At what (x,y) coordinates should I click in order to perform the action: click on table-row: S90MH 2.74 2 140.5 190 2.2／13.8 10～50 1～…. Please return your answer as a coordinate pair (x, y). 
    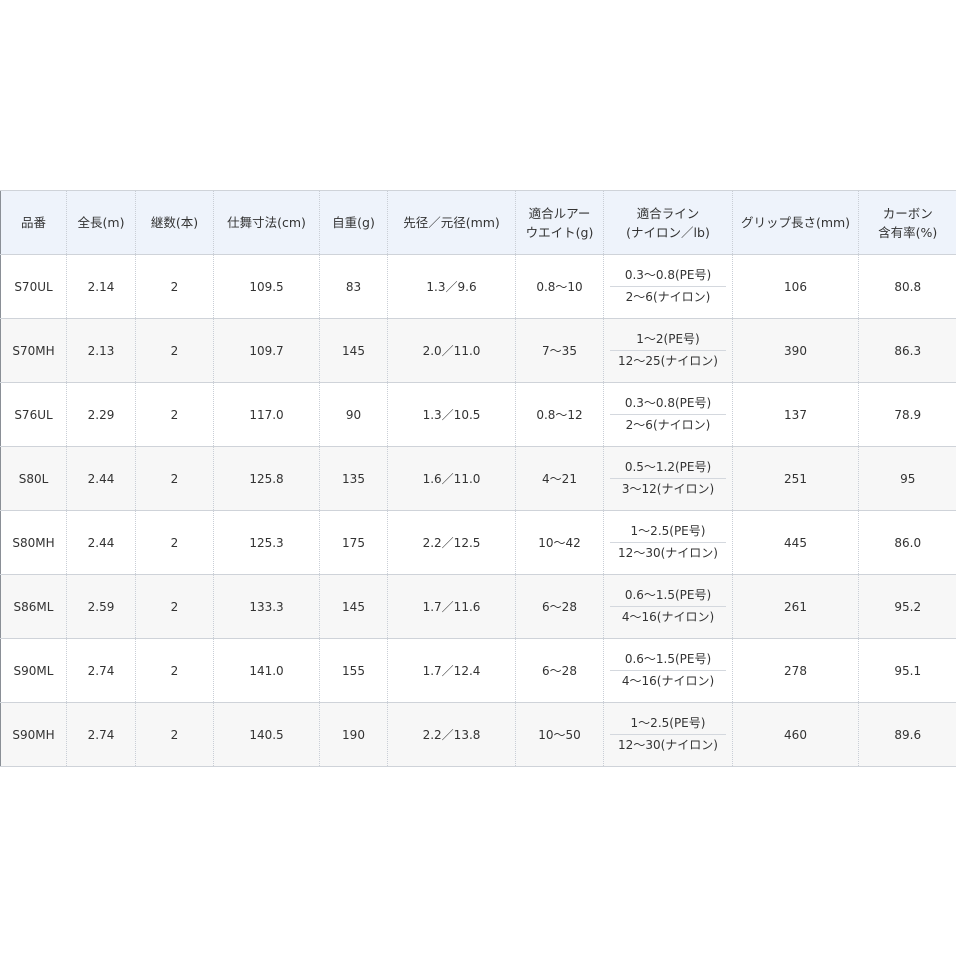
    Looking at the image, I should click on (478, 734).